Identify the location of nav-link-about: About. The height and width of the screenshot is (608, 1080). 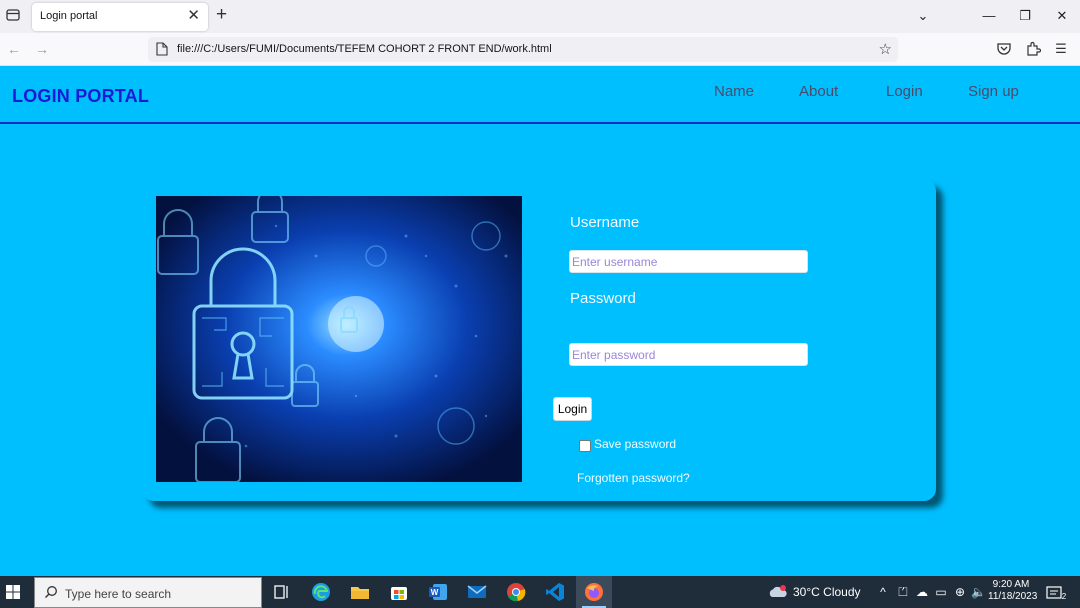
(818, 91).